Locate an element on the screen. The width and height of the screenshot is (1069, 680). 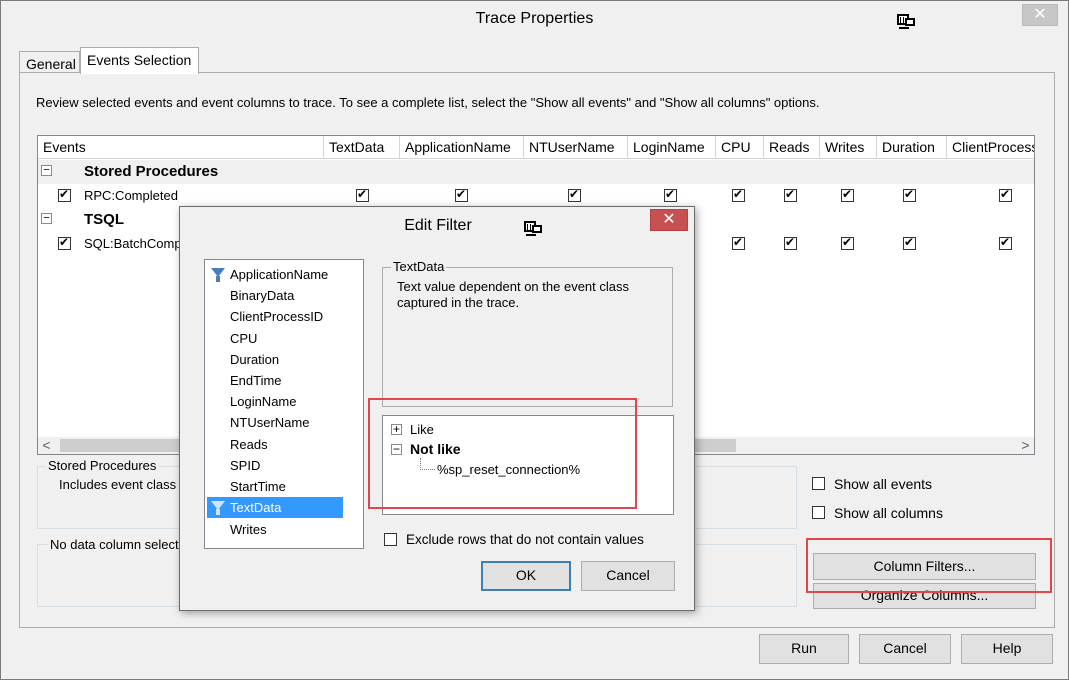
column-item-label: StartTime is located at coordinates (258, 486).